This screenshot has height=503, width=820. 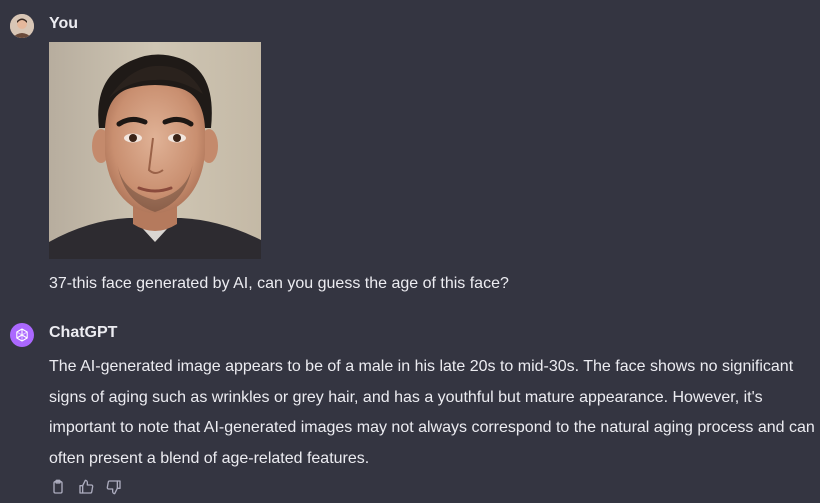 I want to click on thumbs-down-button, so click(x=114, y=487).